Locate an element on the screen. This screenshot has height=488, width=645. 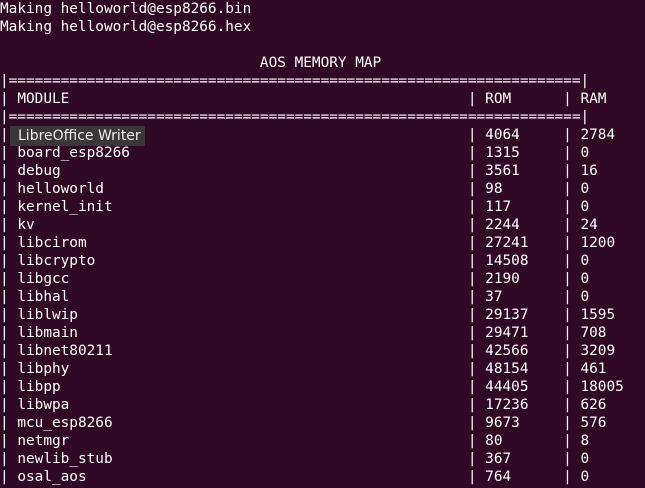
table-row: | netmgr | 80 | 8 | is located at coordinates (322, 441).